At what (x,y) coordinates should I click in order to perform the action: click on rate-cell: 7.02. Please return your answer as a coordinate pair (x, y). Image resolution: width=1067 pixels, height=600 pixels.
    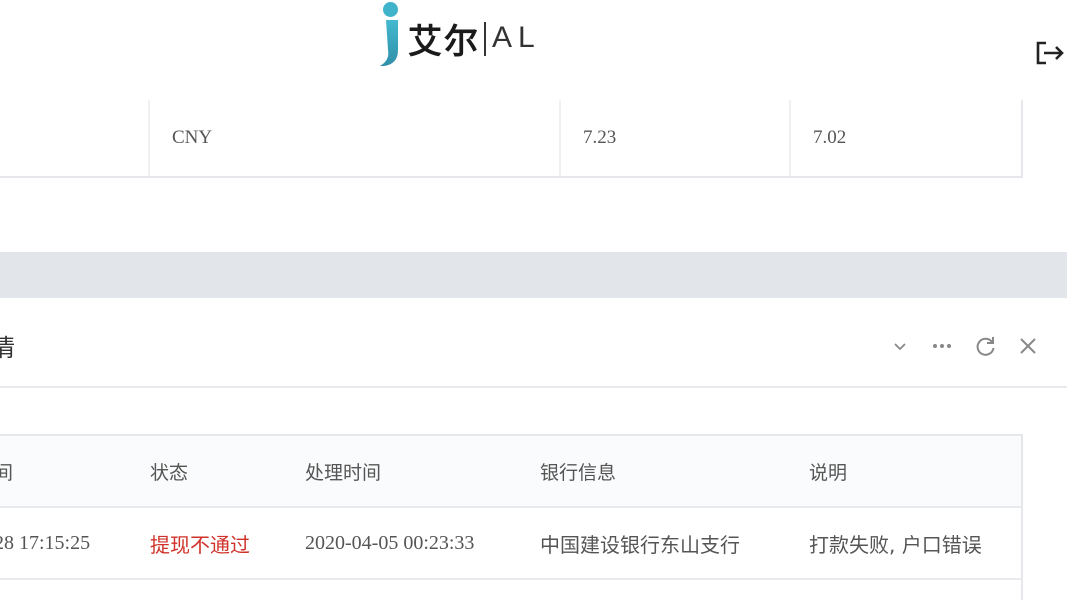
    Looking at the image, I should click on (830, 137).